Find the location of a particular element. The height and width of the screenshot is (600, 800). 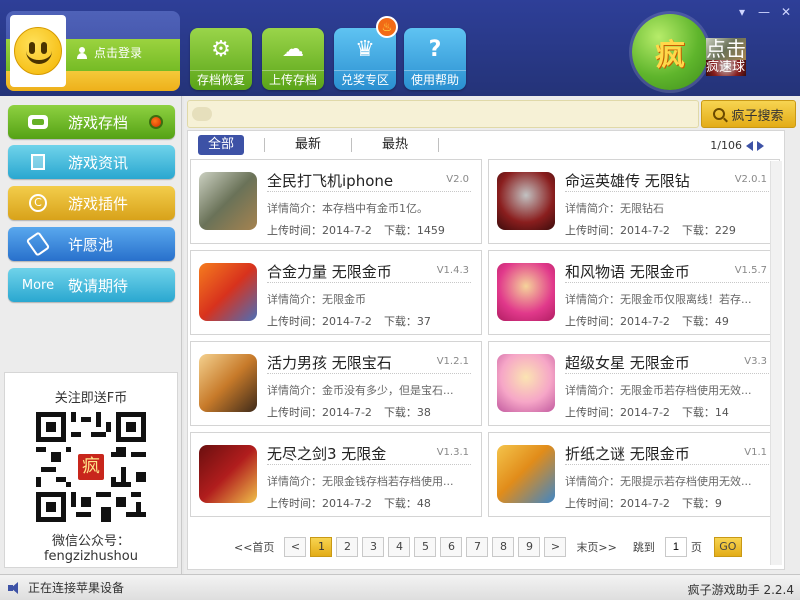

search-input is located at coordinates (458, 114).